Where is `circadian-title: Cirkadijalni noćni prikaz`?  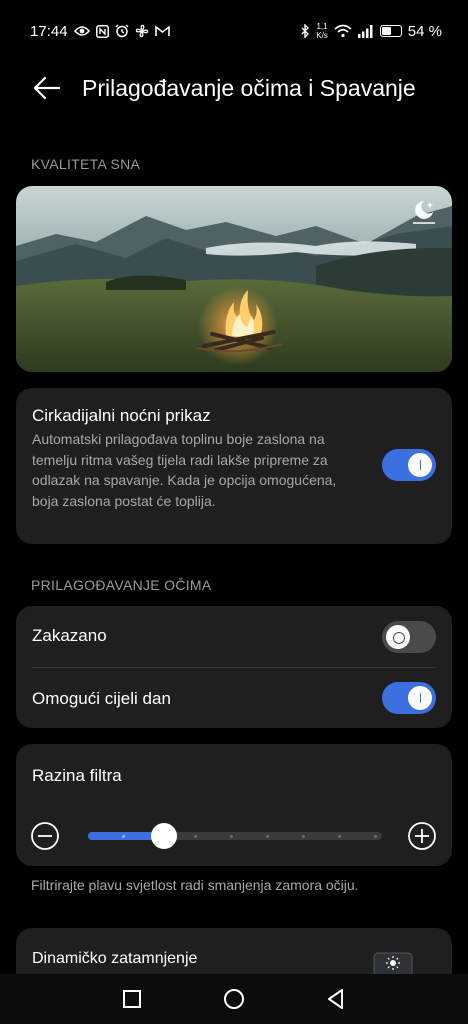
circadian-title: Cirkadijalni noćni prikaz is located at coordinates (121, 415).